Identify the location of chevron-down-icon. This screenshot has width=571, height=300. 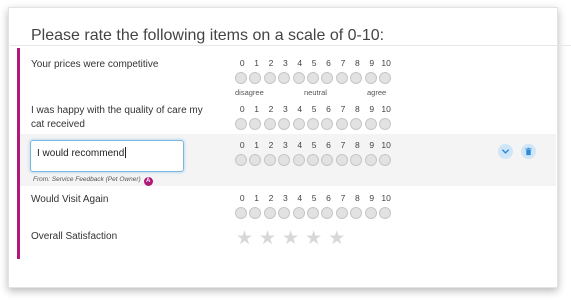
(505, 151).